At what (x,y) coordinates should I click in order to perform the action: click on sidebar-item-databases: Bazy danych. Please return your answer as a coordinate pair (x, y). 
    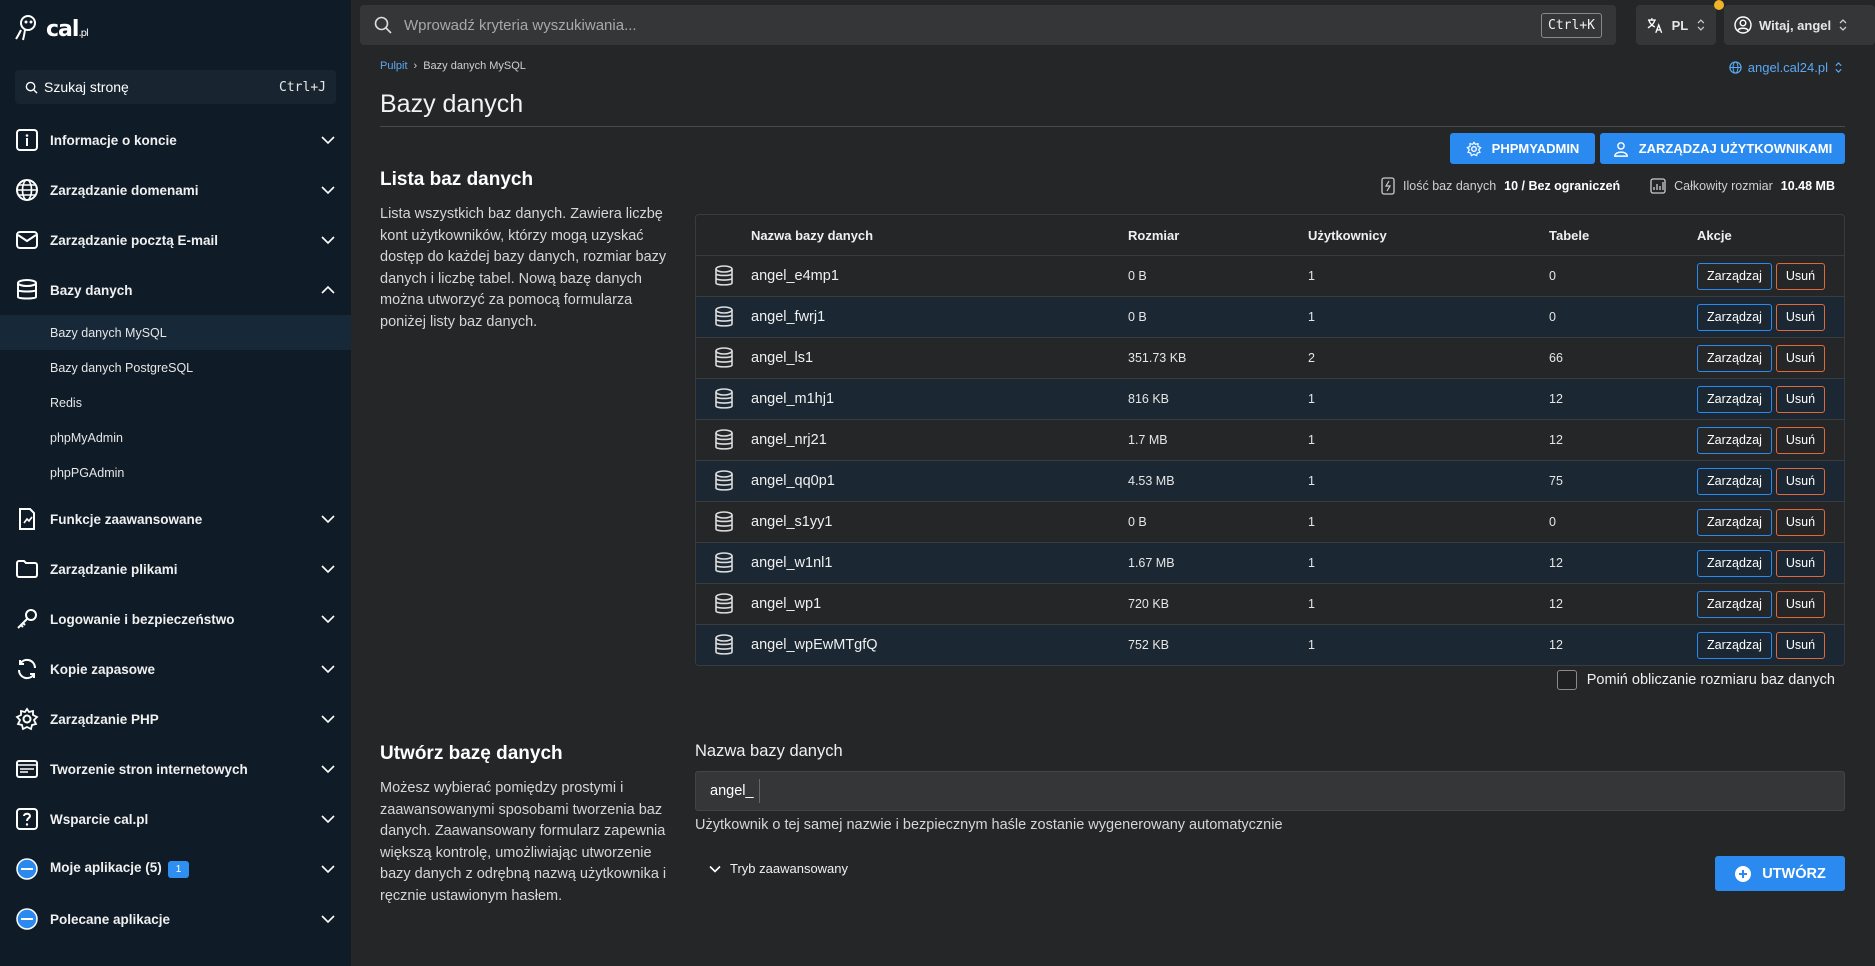
    Looking at the image, I should click on (175, 290).